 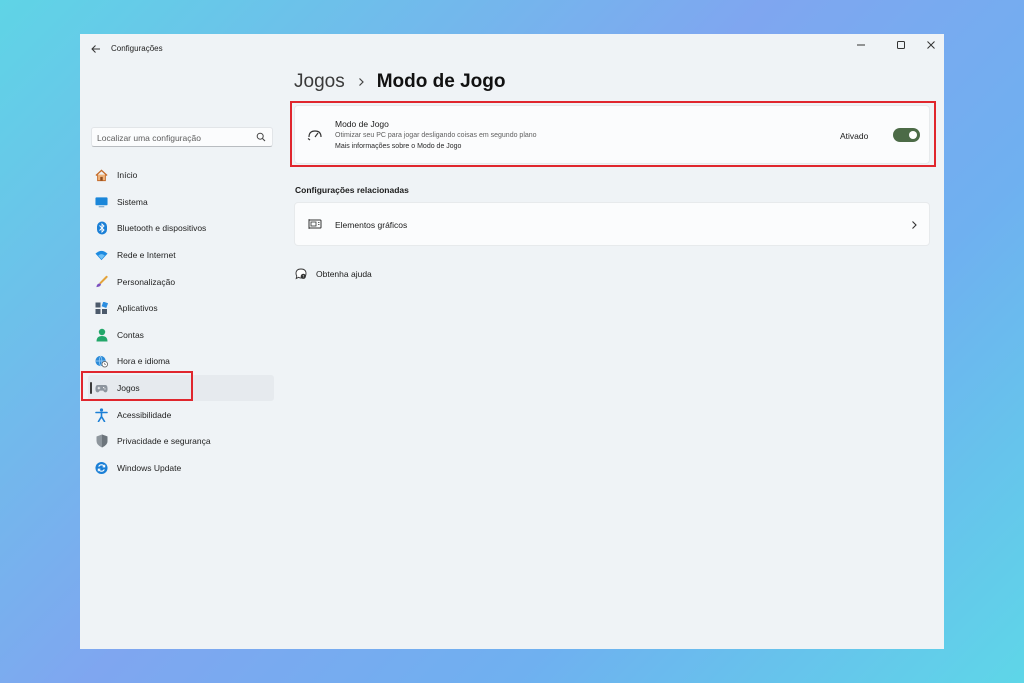 I want to click on sidebar-item-windows-update: Windows Update, so click(x=181, y=468).